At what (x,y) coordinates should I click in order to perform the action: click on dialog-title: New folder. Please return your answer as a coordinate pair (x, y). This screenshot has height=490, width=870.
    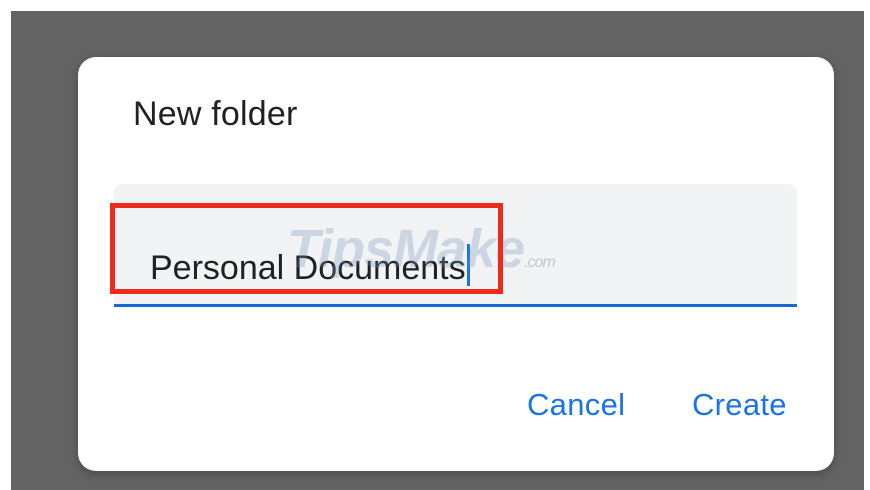
    Looking at the image, I should click on (215, 114).